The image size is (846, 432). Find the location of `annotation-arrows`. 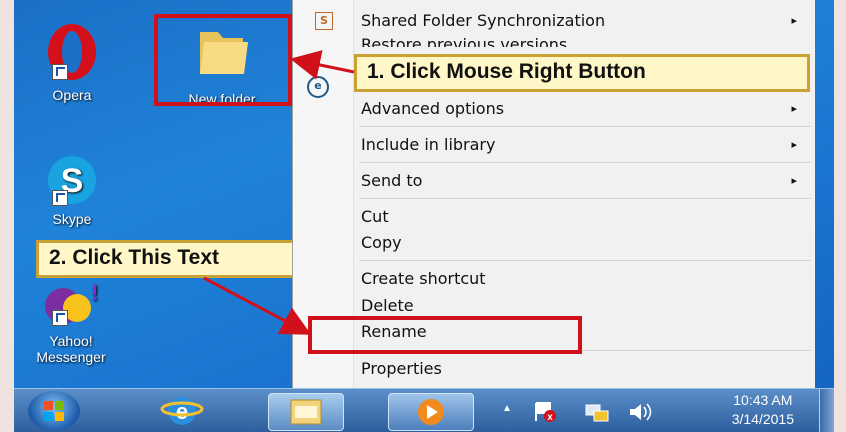

annotation-arrows is located at coordinates (279, 192).